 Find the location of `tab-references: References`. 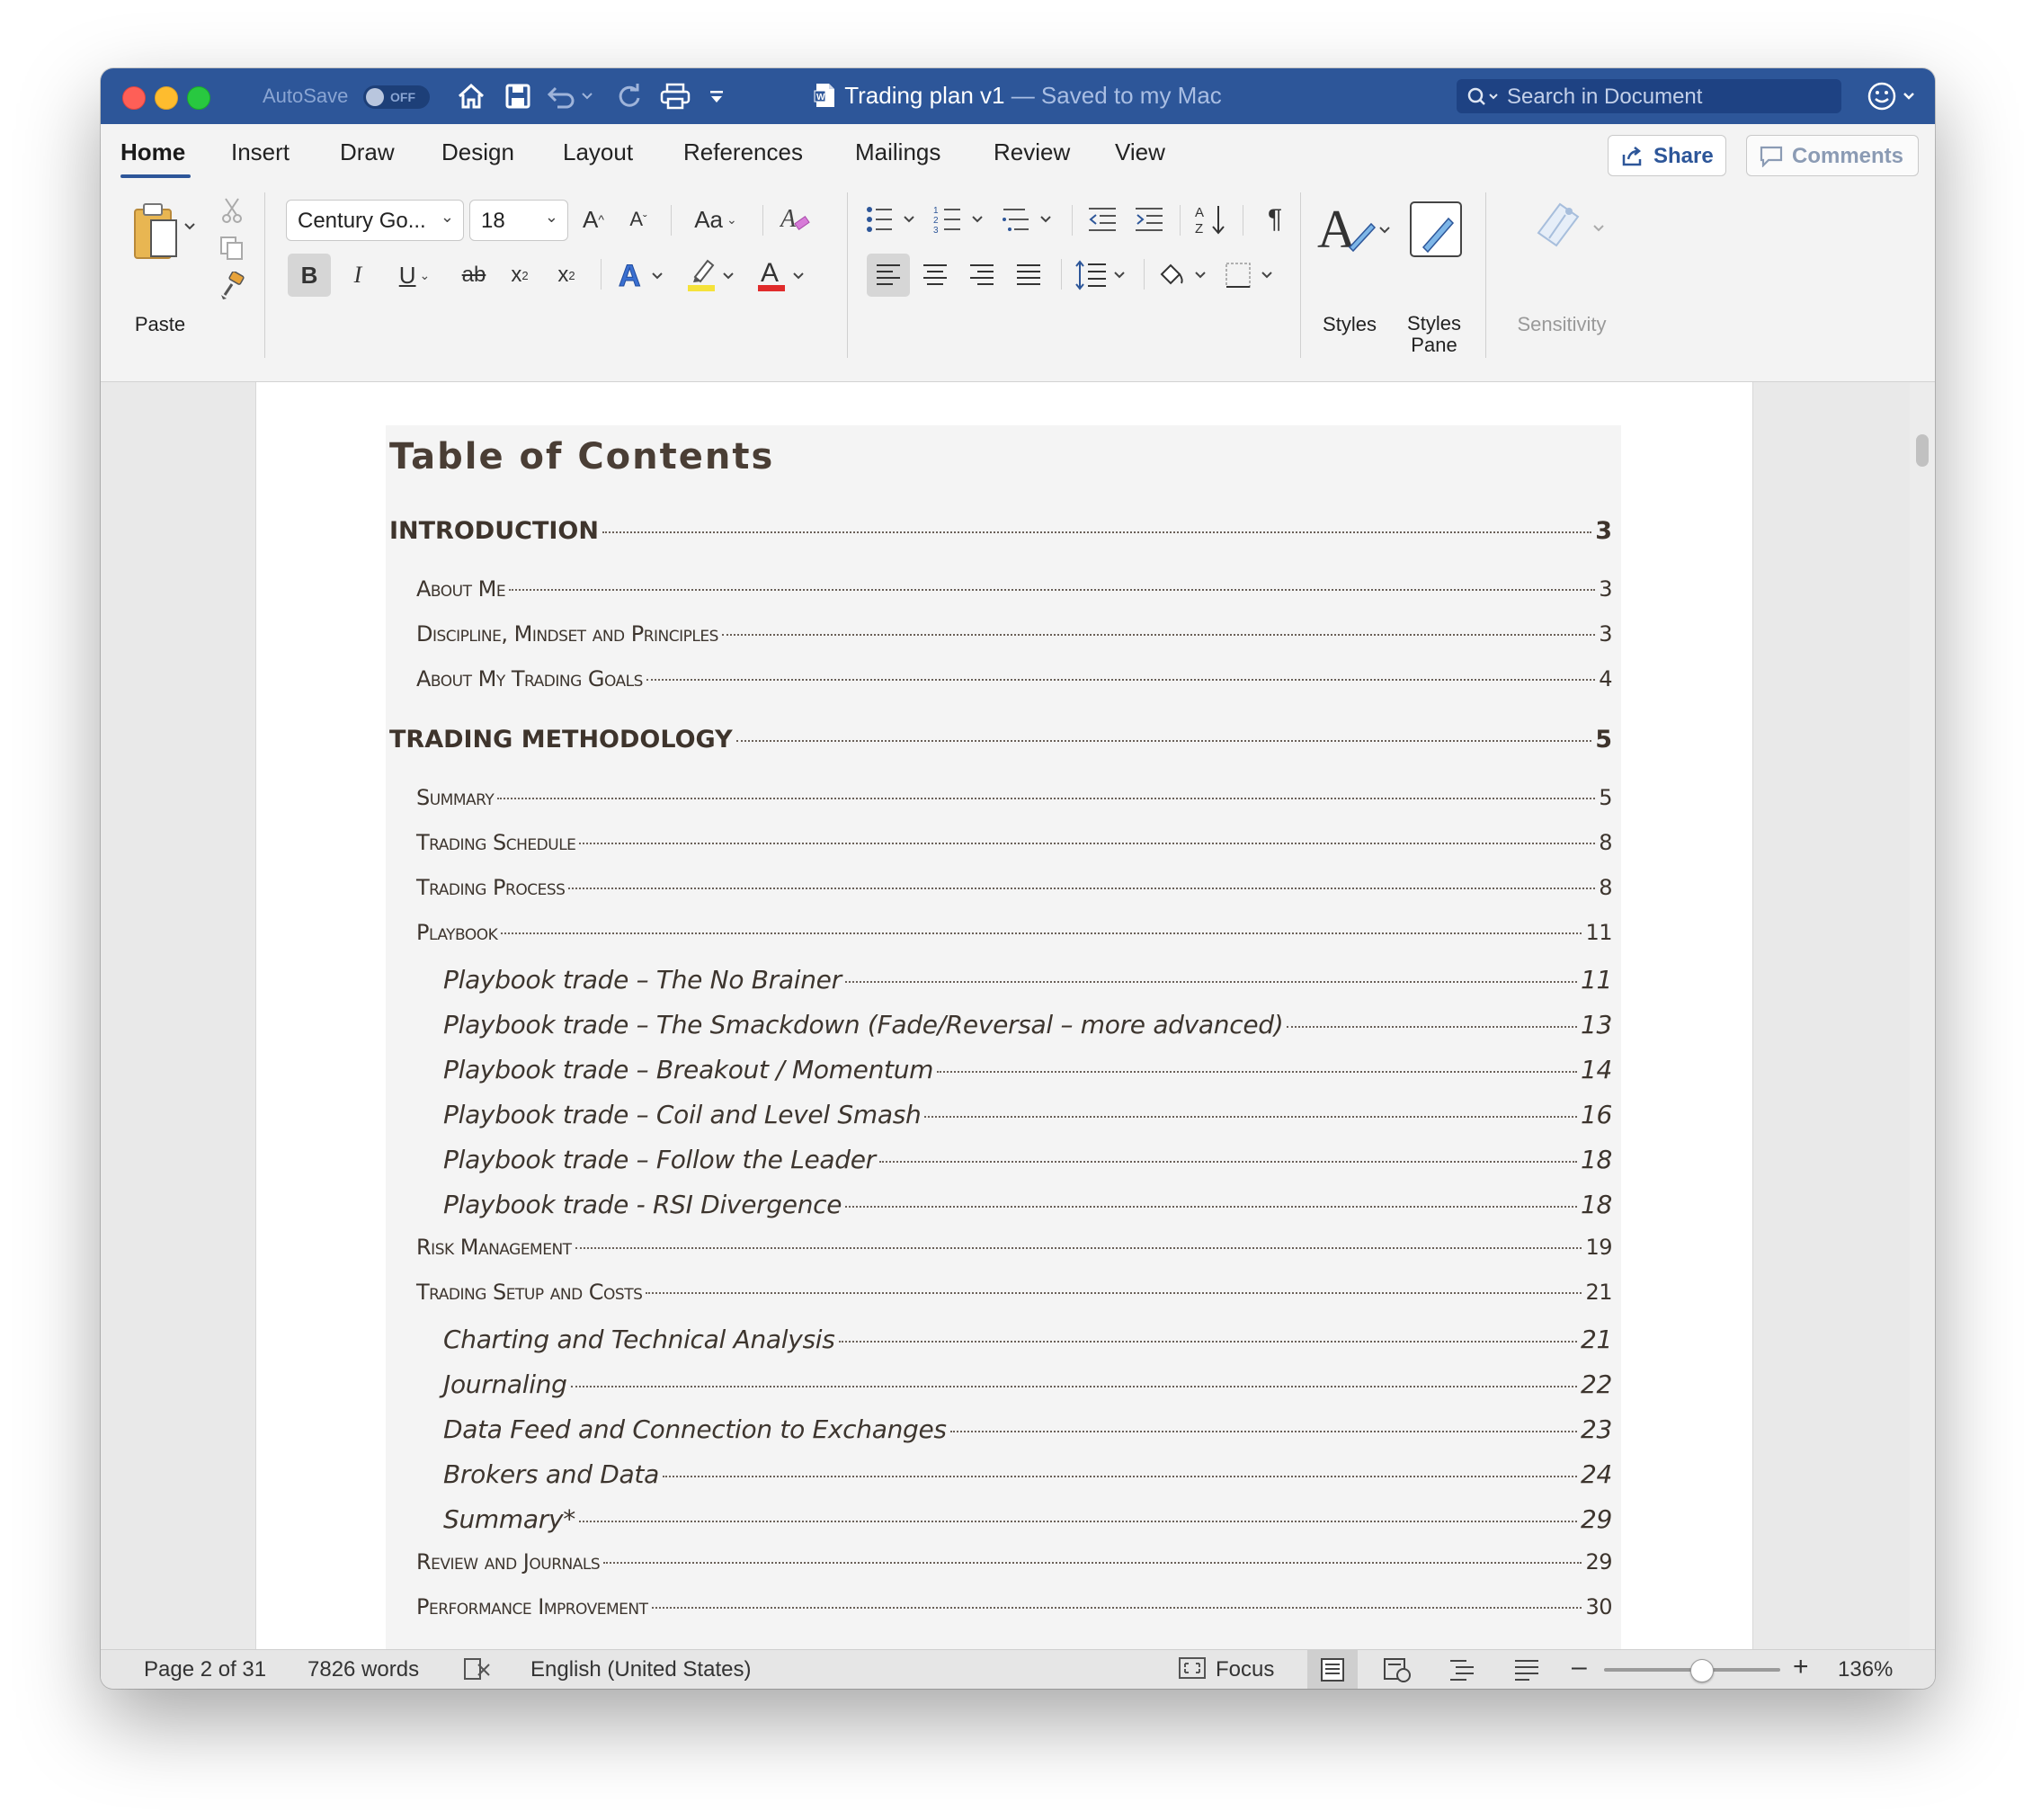

tab-references: References is located at coordinates (743, 152).